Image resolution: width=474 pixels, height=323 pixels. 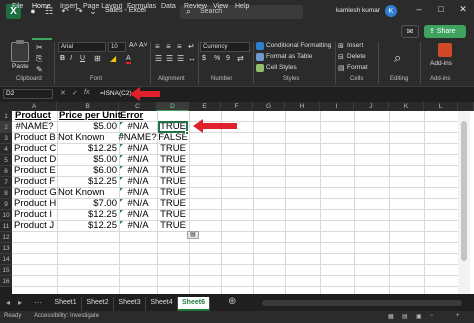 I want to click on sheet-tab-sheet1: Sheet1, so click(x=66, y=304).